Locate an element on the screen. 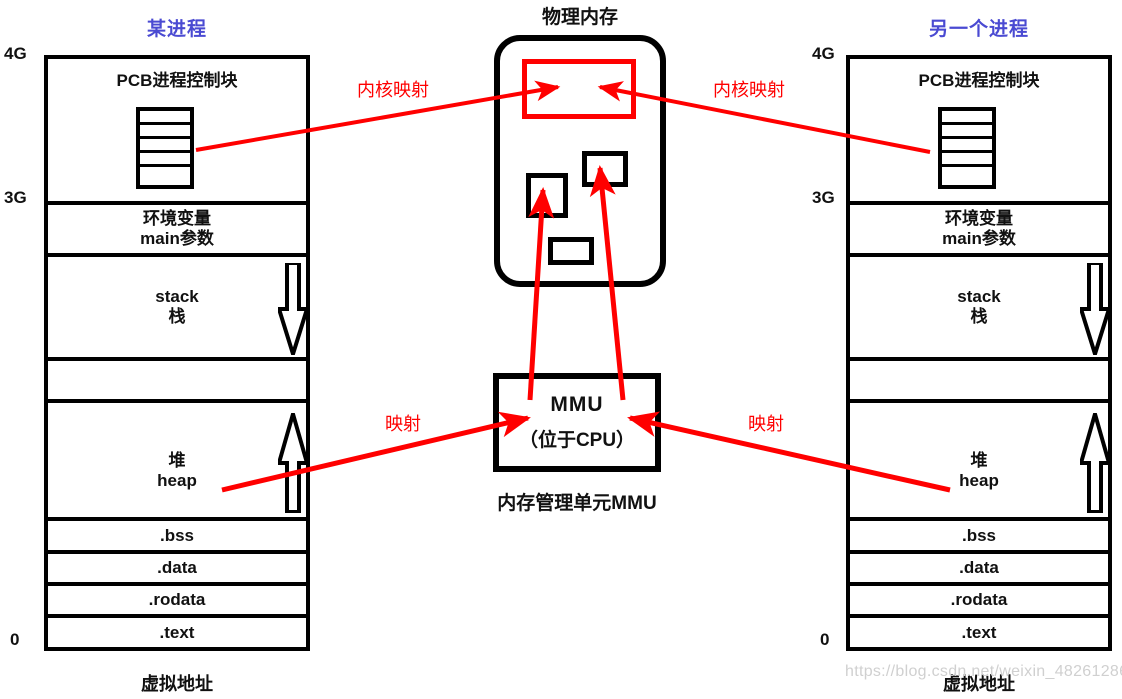  left-process-title: 某进程 is located at coordinates (176, 29).